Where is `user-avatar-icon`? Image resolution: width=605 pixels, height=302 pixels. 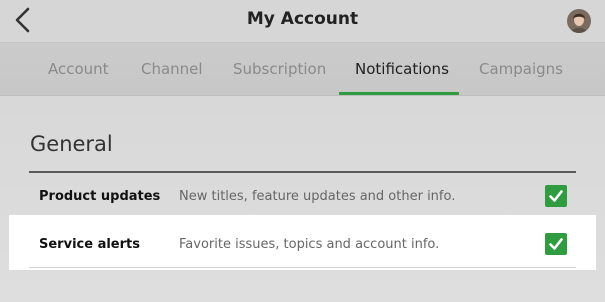
user-avatar-icon is located at coordinates (579, 21).